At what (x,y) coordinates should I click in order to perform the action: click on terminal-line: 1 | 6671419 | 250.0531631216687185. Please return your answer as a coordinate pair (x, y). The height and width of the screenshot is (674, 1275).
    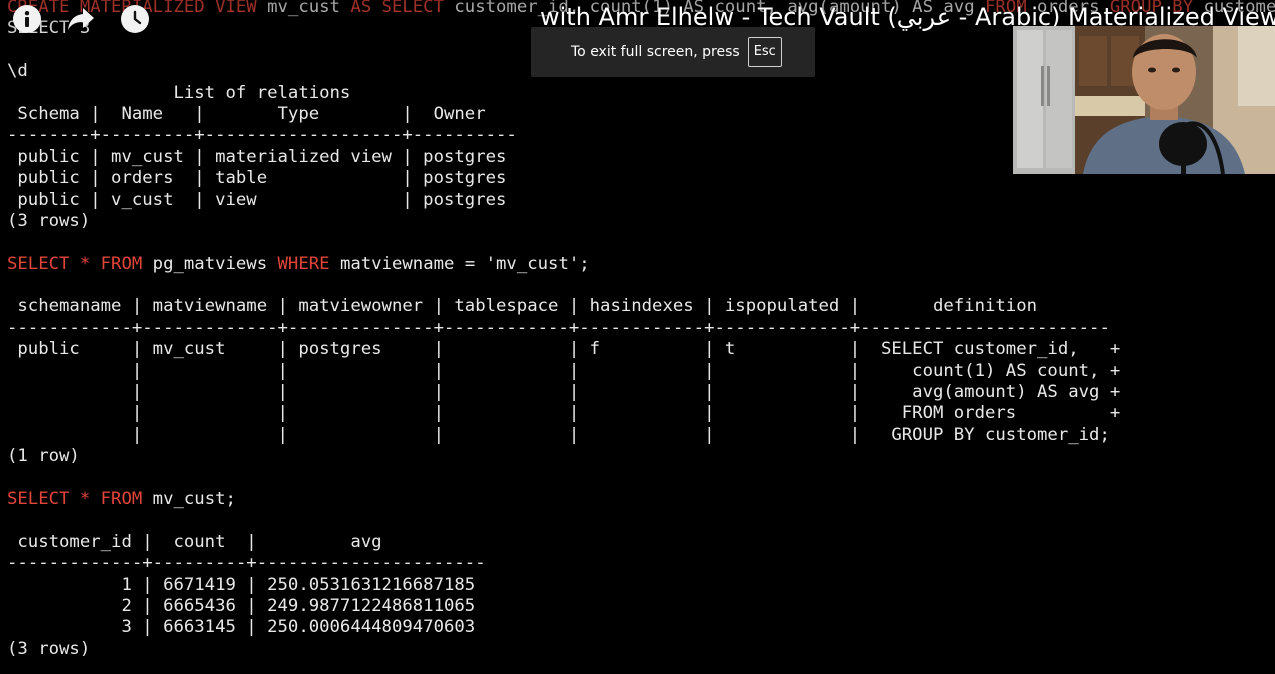
    Looking at the image, I should click on (641, 585).